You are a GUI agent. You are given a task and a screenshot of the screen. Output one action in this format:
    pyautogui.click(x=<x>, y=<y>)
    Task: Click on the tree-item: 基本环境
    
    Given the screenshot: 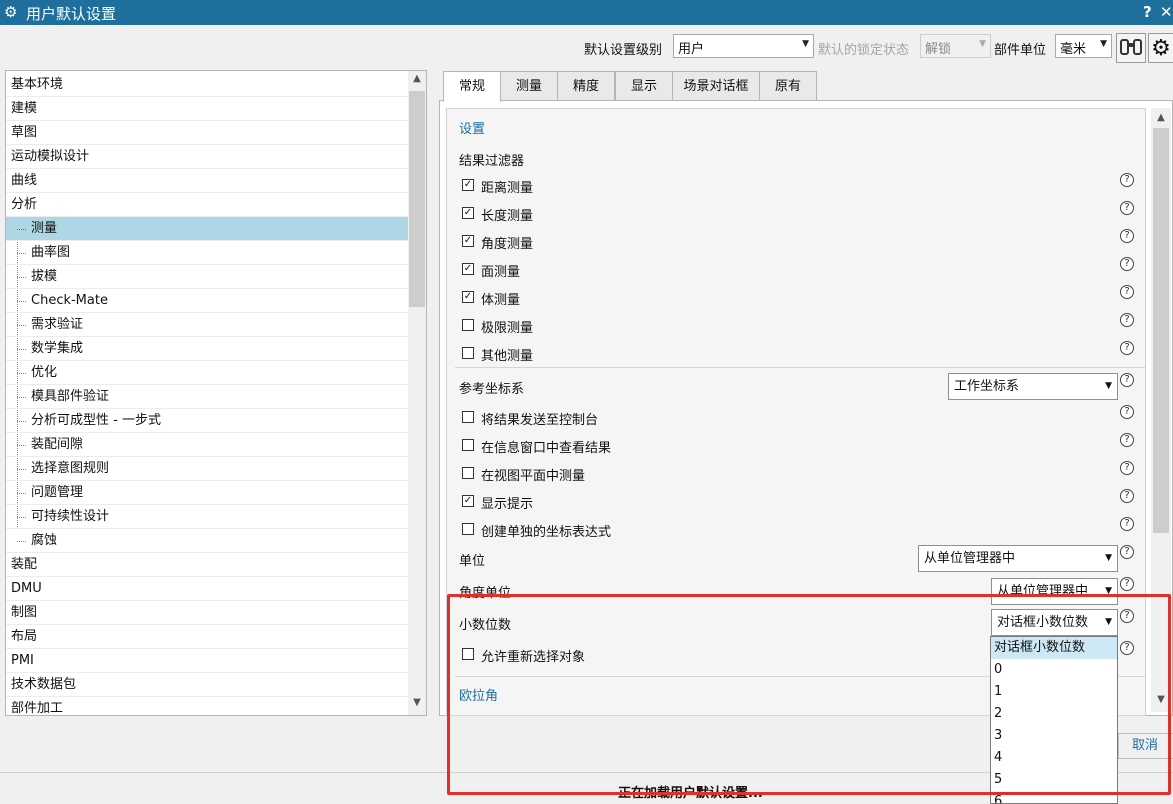 What is the action you would take?
    pyautogui.click(x=207, y=85)
    